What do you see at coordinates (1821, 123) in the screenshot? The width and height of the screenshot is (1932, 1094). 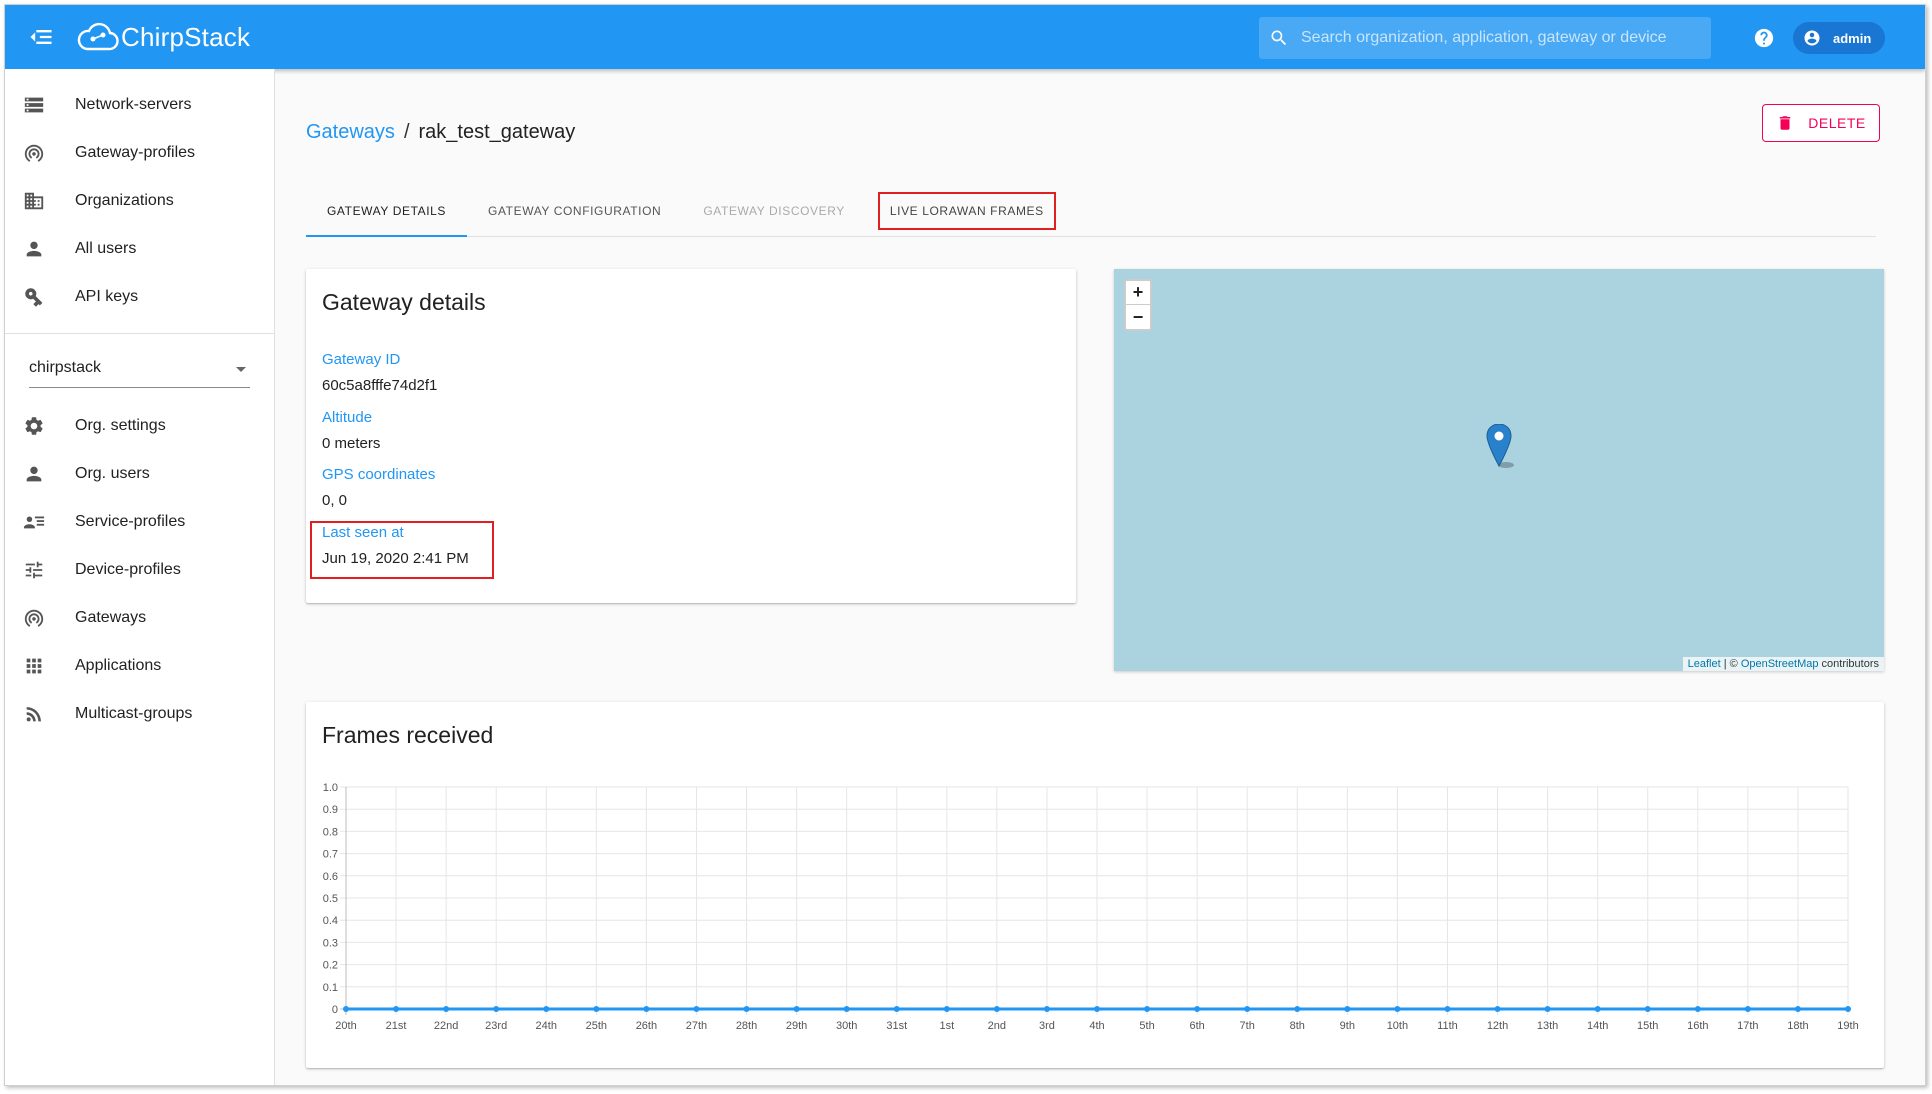 I see `delete-button: DELETE` at bounding box center [1821, 123].